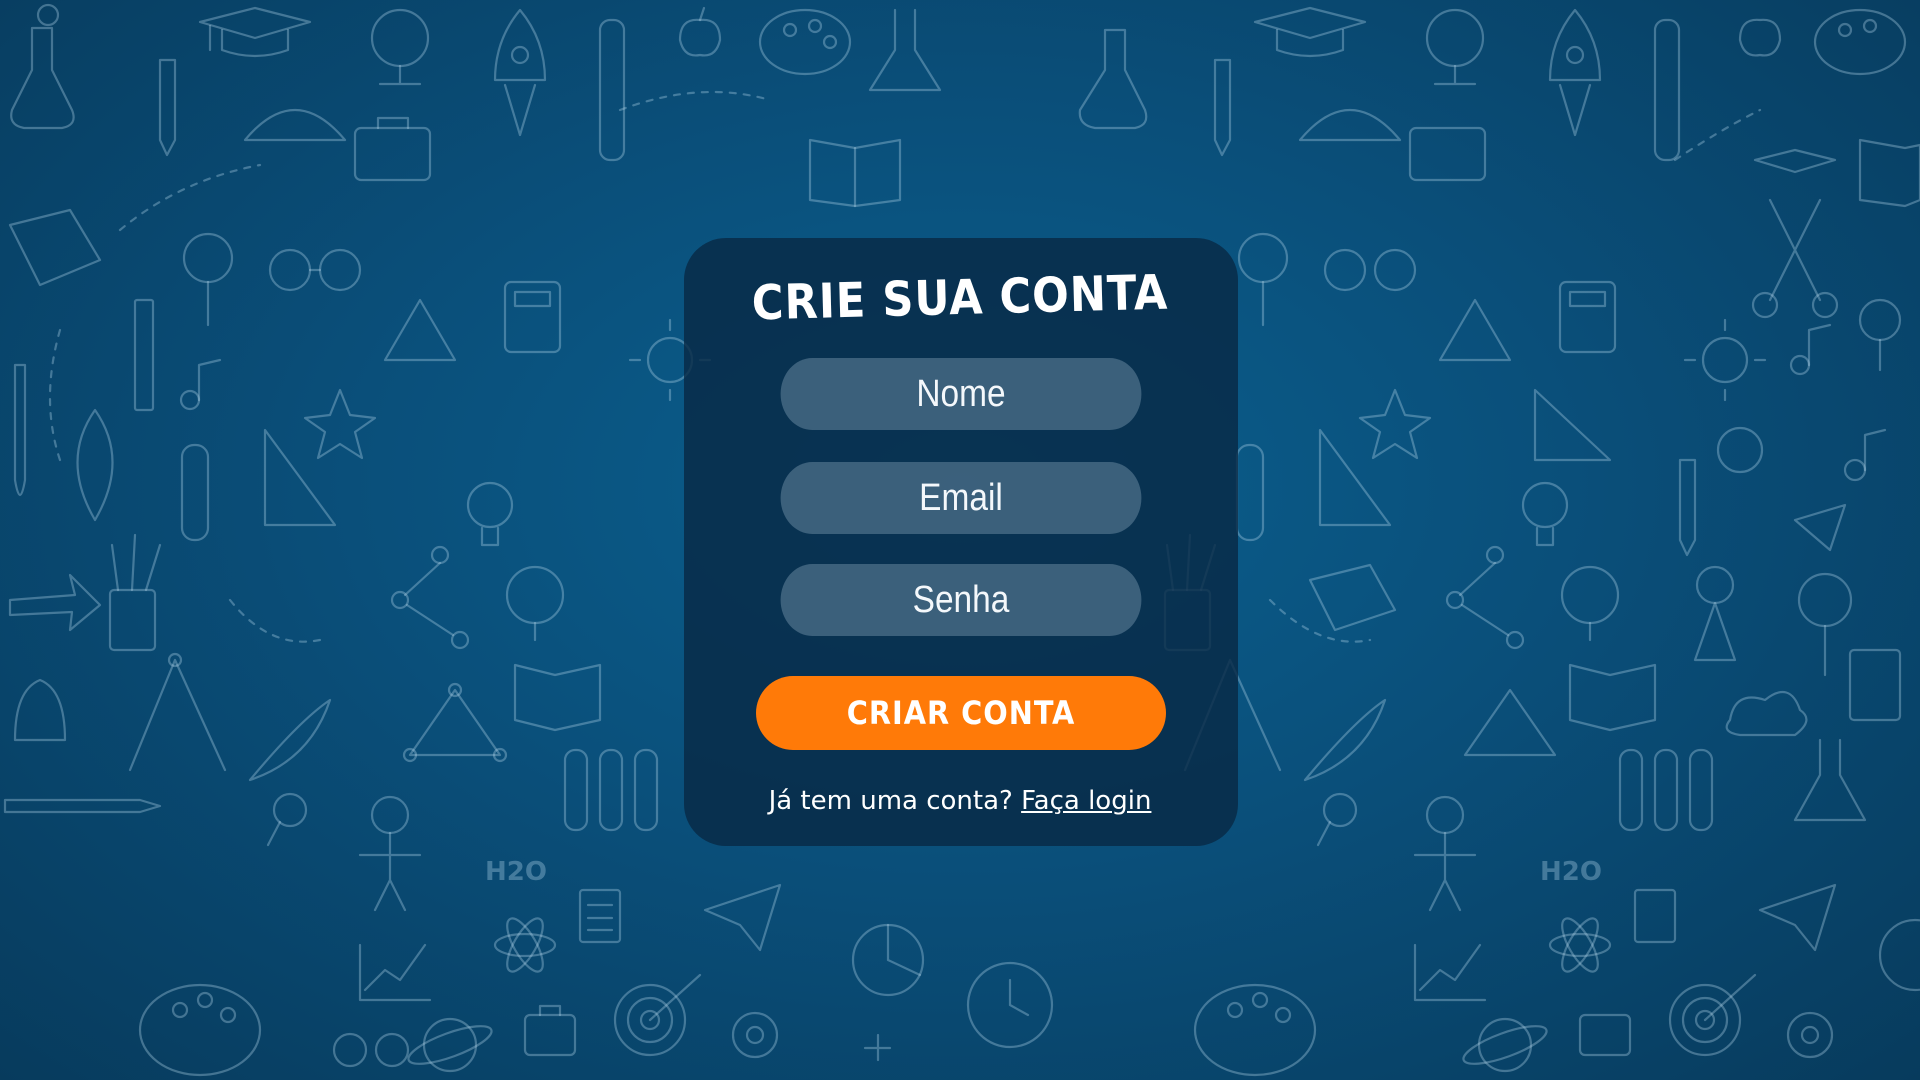 The image size is (1920, 1080). I want to click on plus-icon, so click(877, 1047).